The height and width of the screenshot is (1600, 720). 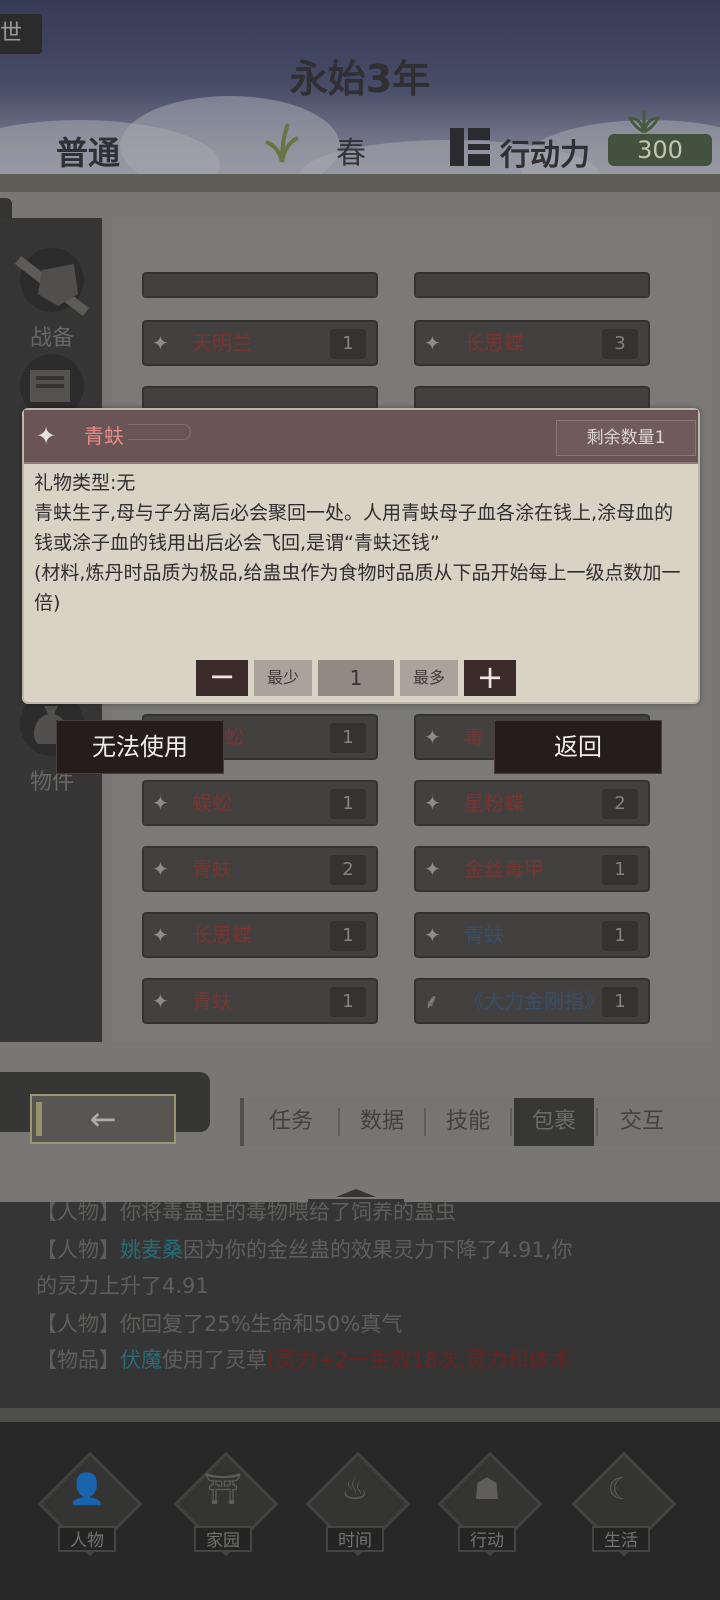 I want to click on gift-type: 礼物类型:无, so click(x=85, y=483).